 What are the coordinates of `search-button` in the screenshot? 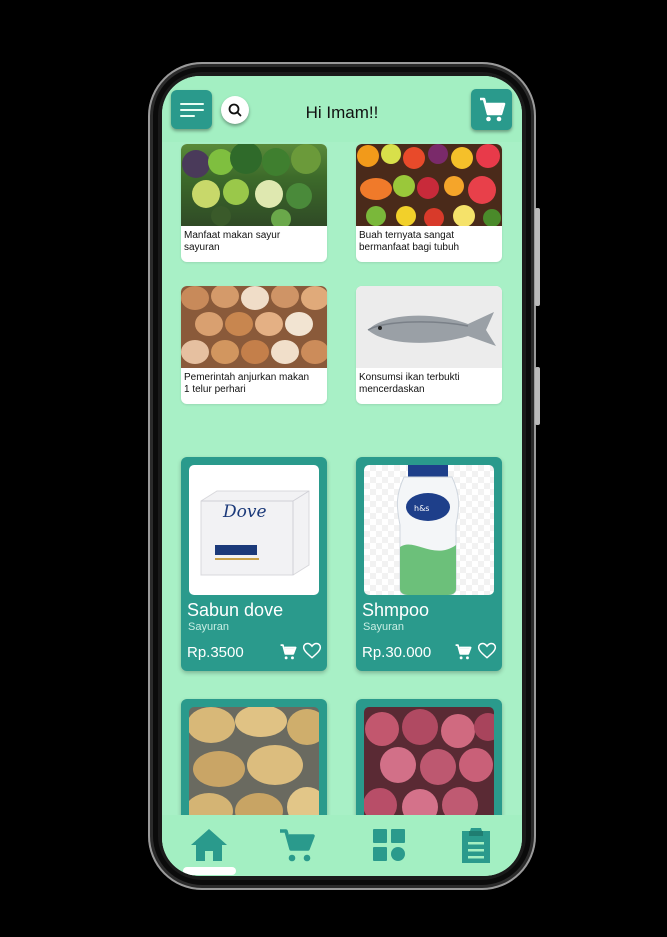 It's located at (235, 110).